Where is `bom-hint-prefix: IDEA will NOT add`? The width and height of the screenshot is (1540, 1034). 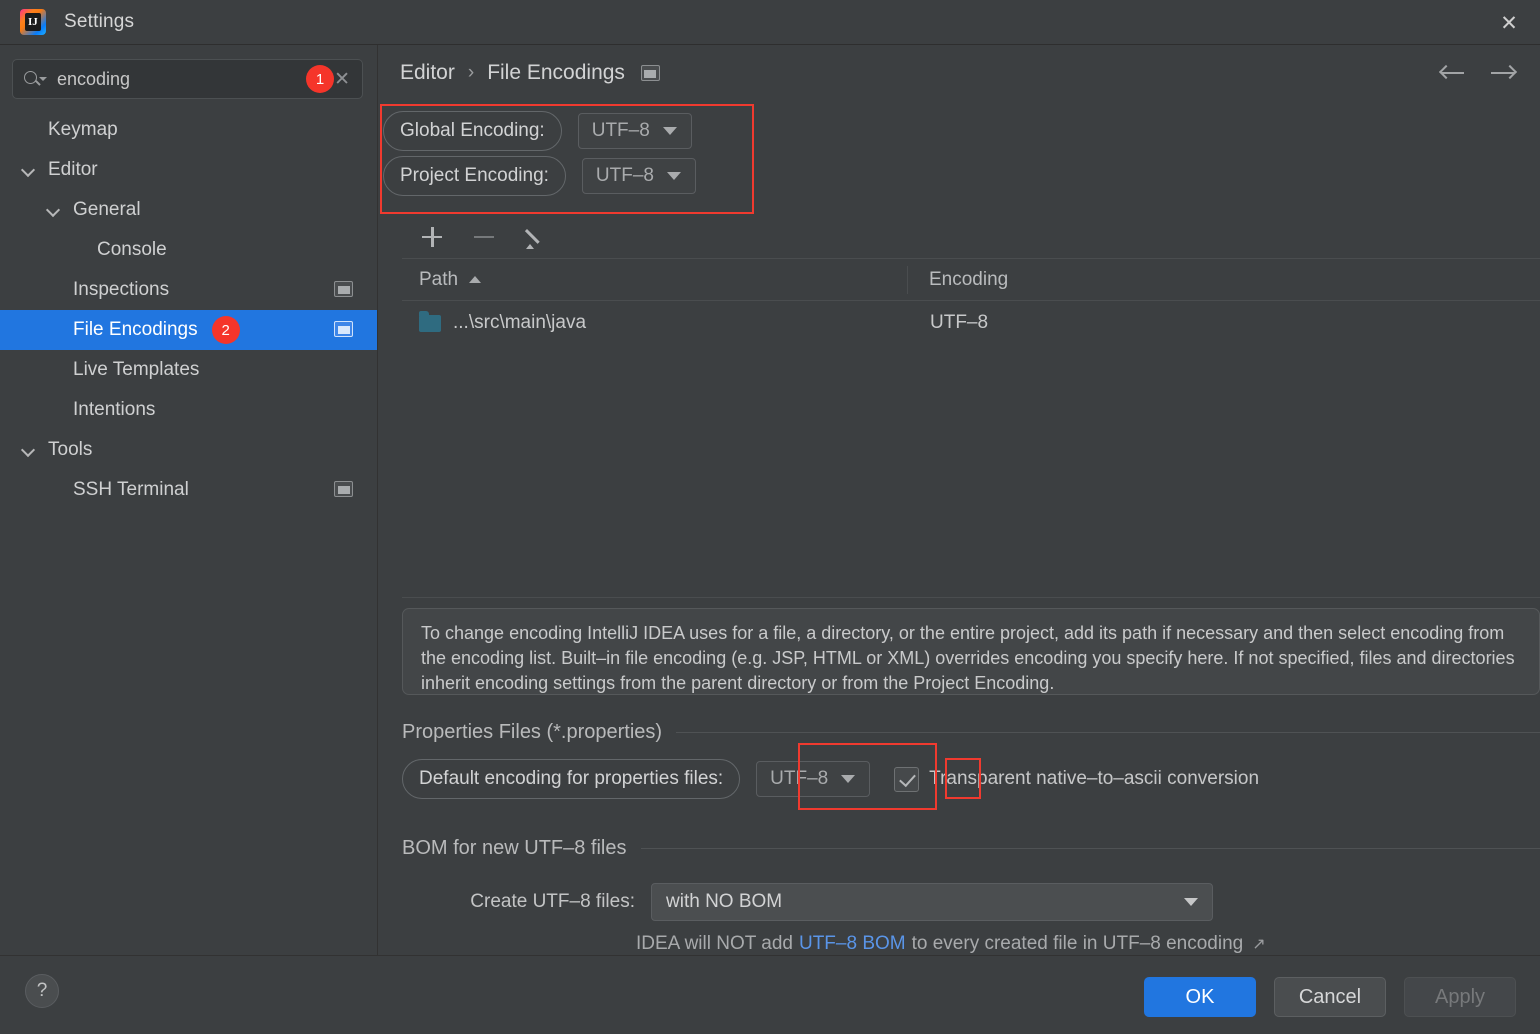
bom-hint-prefix: IDEA will NOT add is located at coordinates (714, 943).